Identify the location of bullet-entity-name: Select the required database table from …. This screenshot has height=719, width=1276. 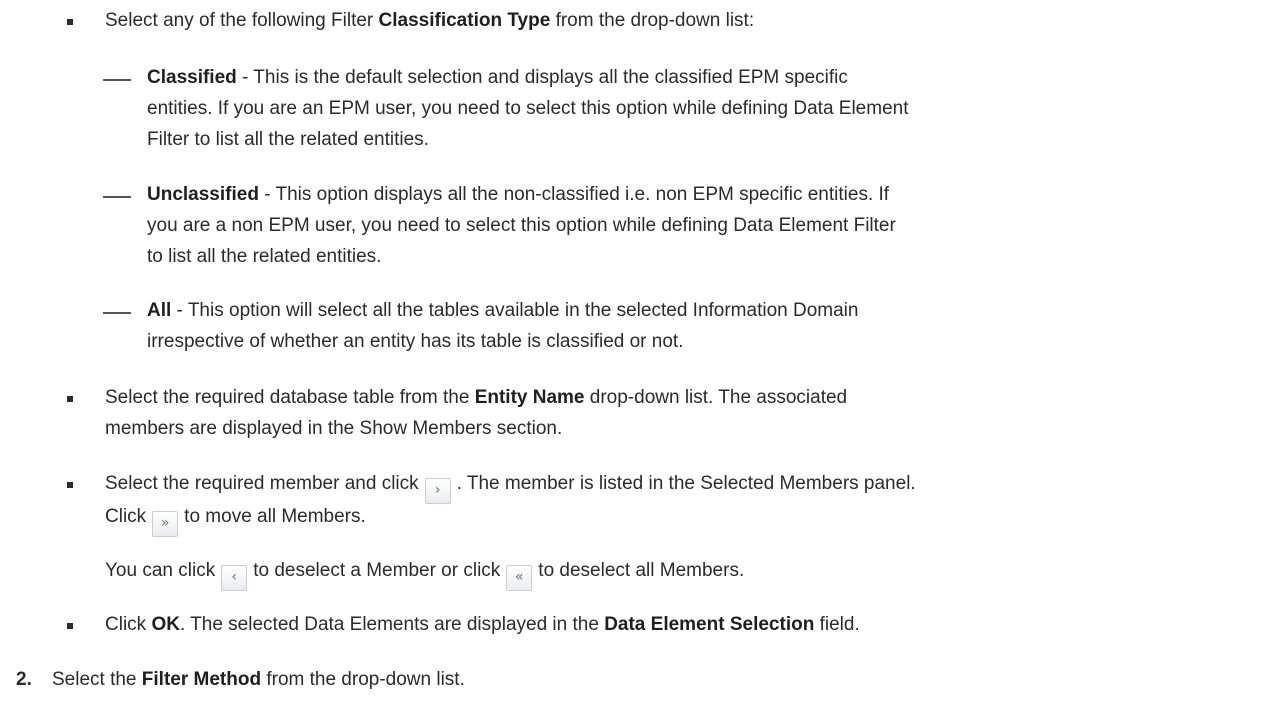
(476, 397).